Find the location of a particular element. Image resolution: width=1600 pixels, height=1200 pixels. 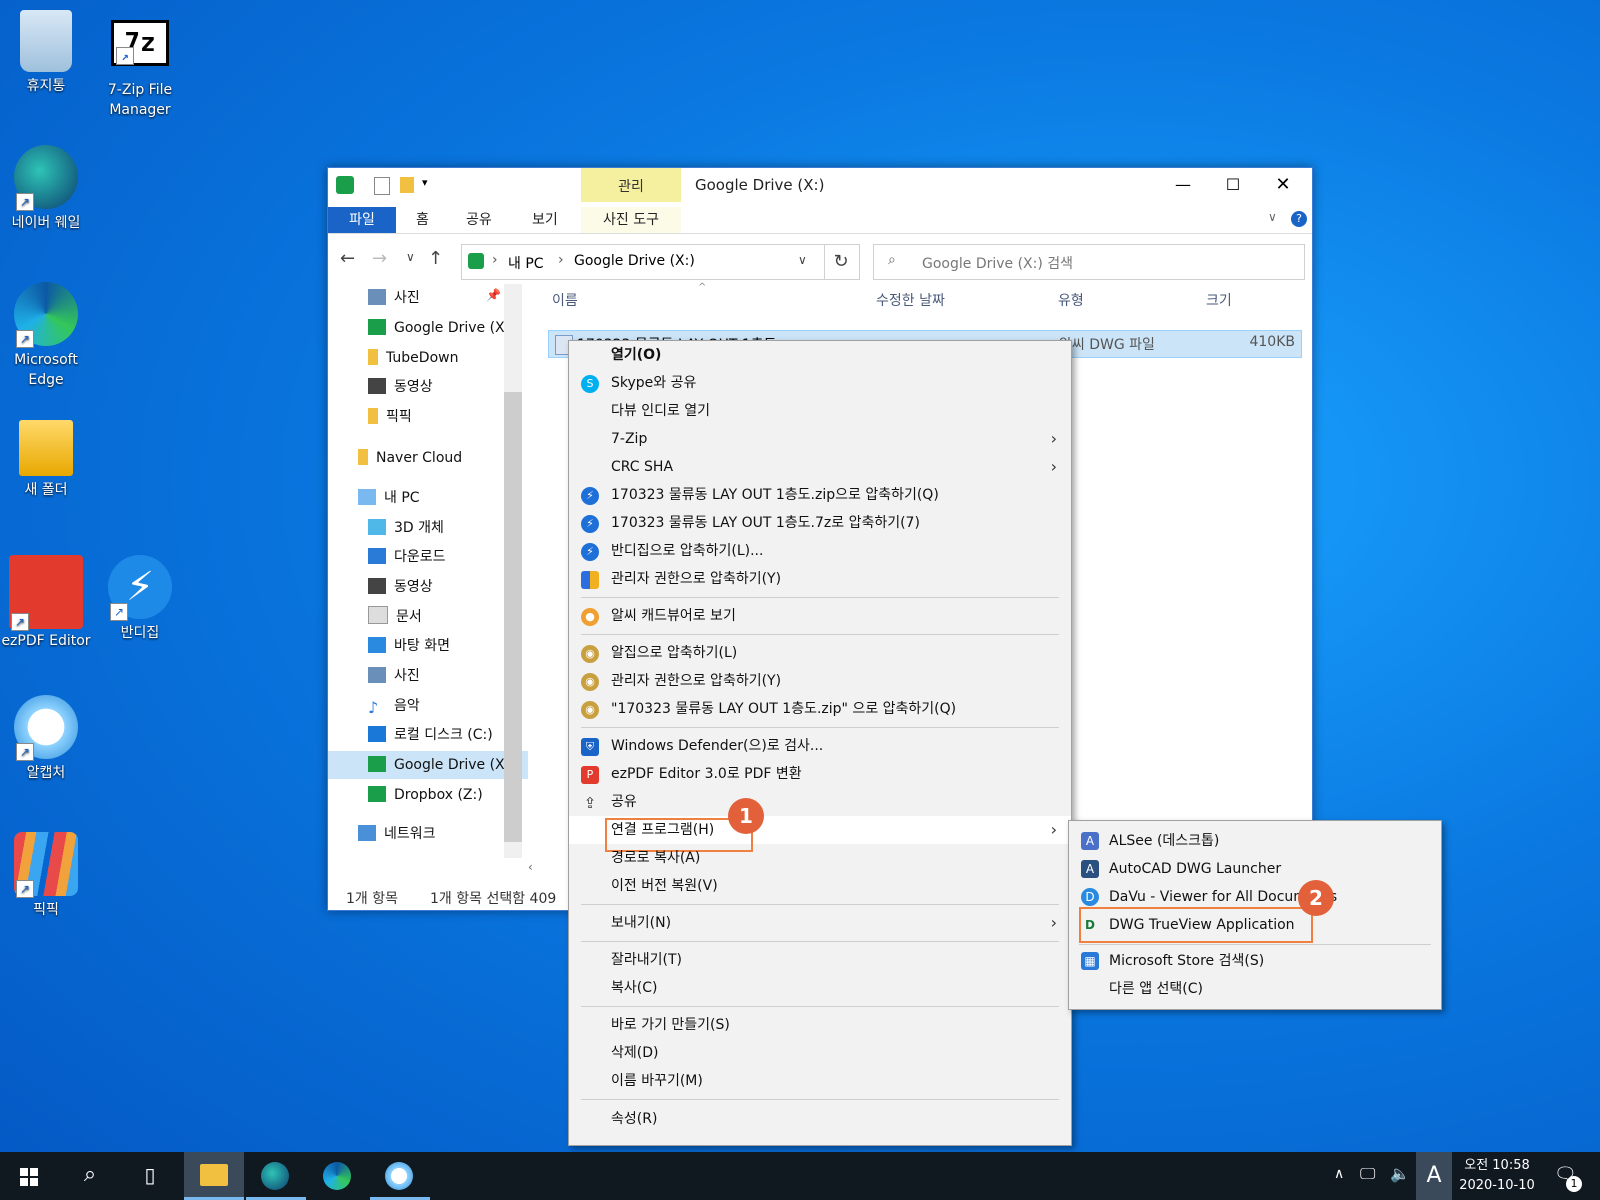

desktop-icon-picpick: ↗ 픽픽 is located at coordinates (46, 876).